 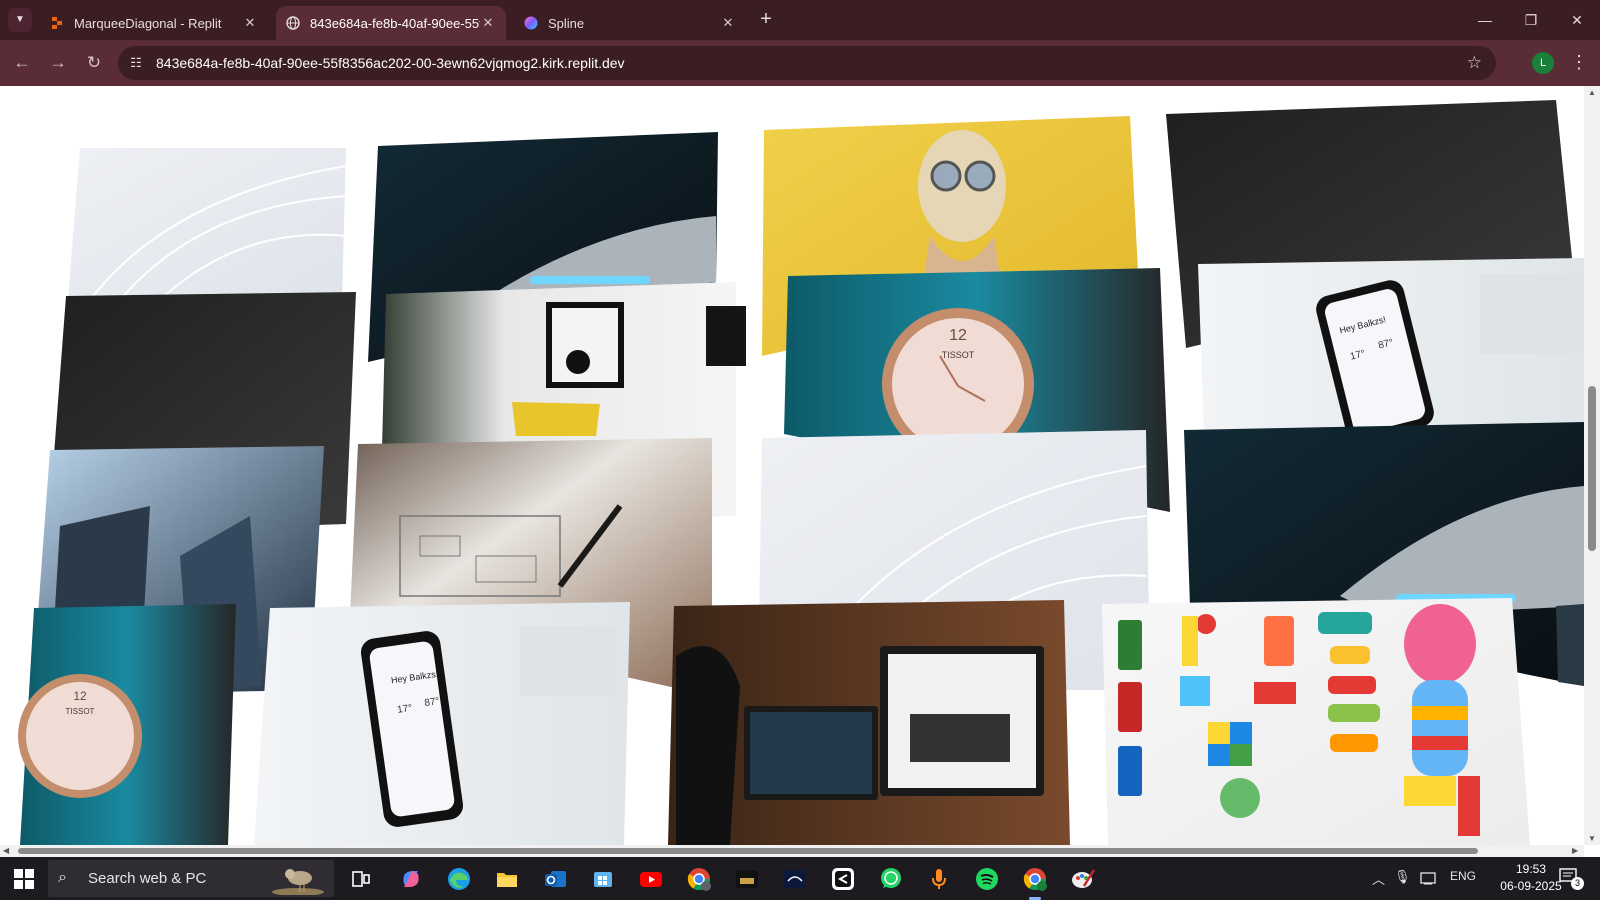 I want to click on paint-app-icon, so click(x=1083, y=879).